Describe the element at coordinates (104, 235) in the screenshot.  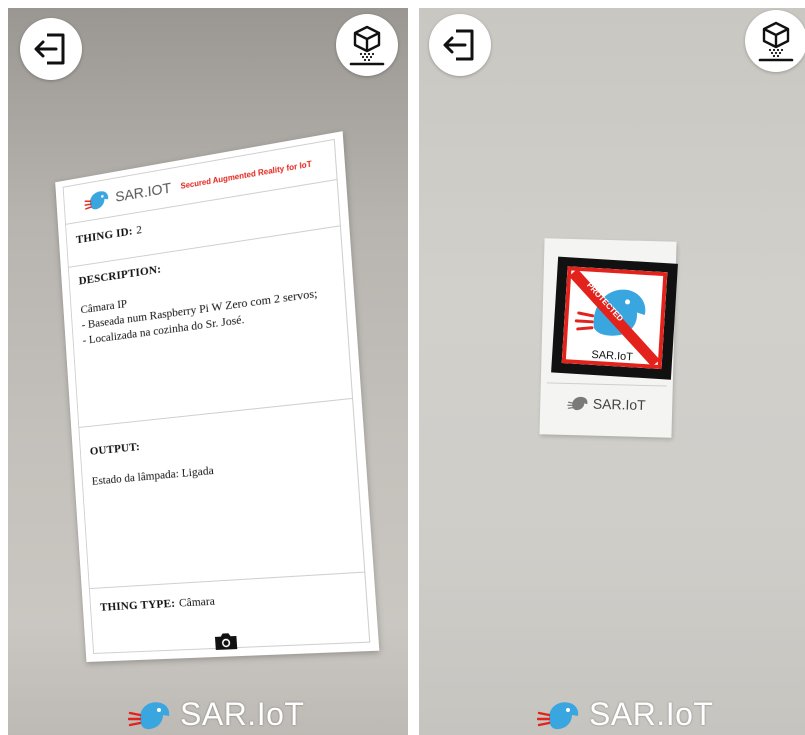
I see `thing-id-label: THING ID:` at that location.